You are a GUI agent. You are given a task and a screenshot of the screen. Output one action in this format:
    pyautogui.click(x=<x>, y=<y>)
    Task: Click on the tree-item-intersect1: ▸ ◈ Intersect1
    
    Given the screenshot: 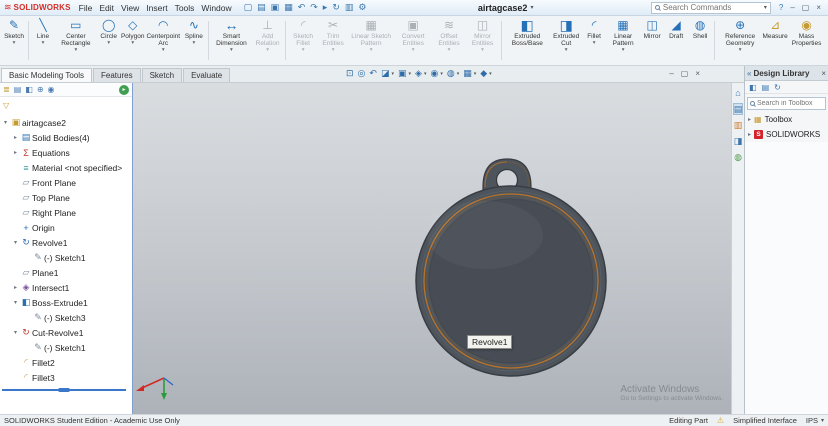 What is the action you would take?
    pyautogui.click(x=66, y=287)
    